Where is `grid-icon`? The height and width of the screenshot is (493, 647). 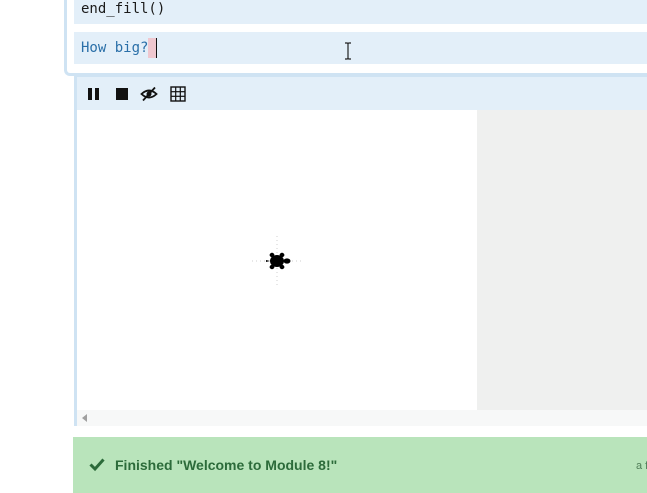
grid-icon is located at coordinates (178, 94).